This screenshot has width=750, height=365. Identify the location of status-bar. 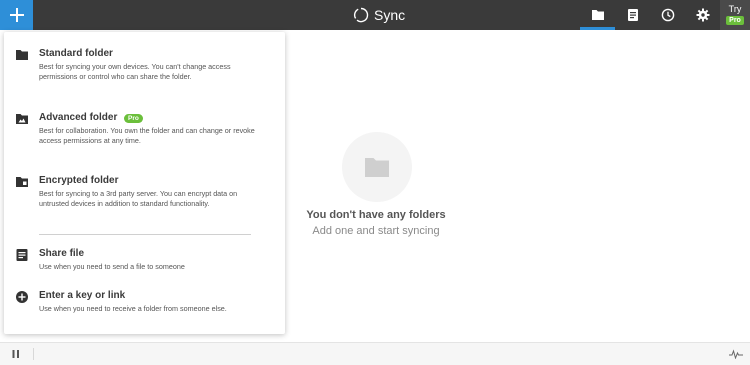
(375, 353).